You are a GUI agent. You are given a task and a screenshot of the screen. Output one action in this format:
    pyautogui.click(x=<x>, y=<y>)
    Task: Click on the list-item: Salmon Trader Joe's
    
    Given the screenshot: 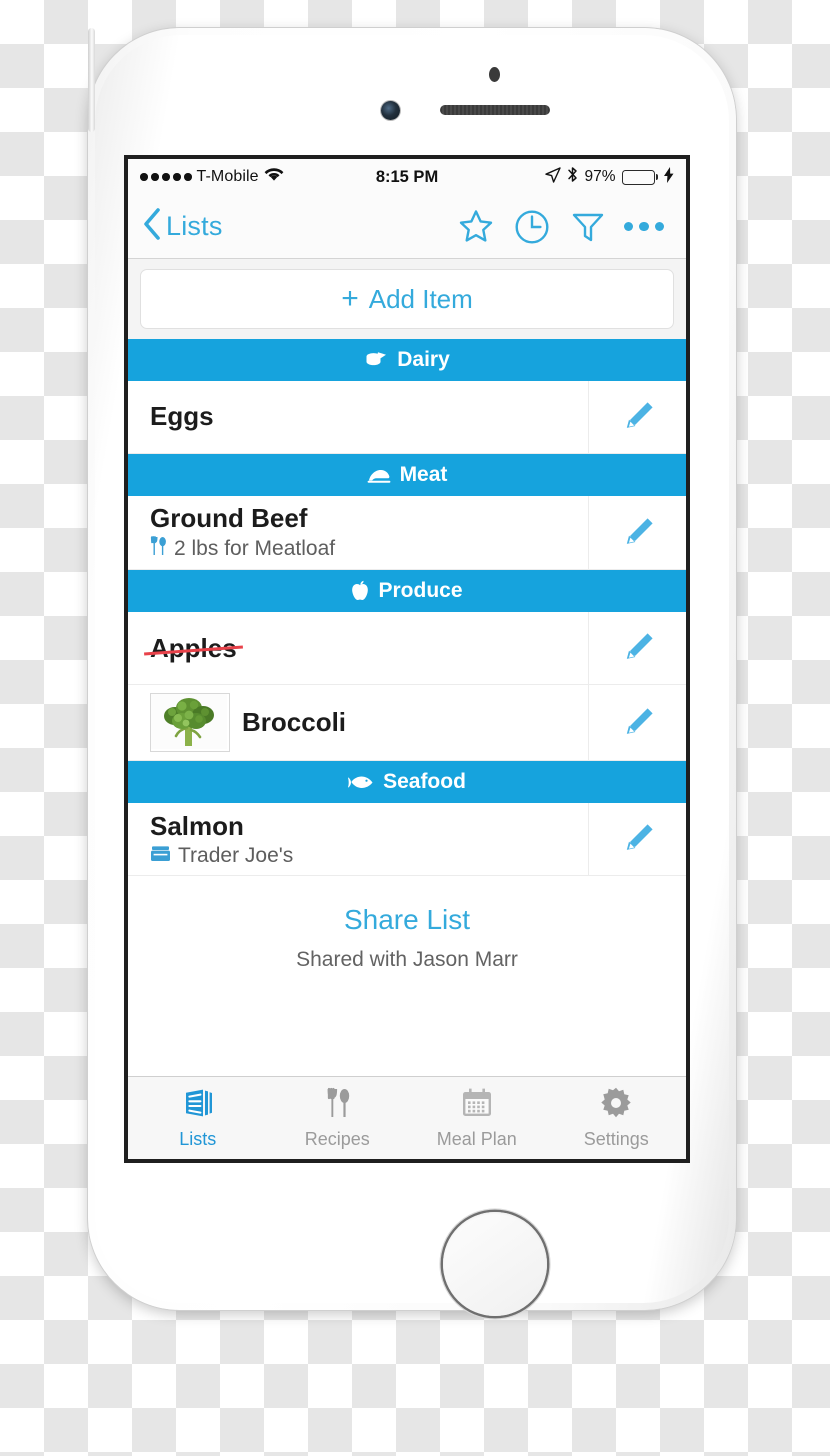 What is the action you would take?
    pyautogui.click(x=407, y=840)
    